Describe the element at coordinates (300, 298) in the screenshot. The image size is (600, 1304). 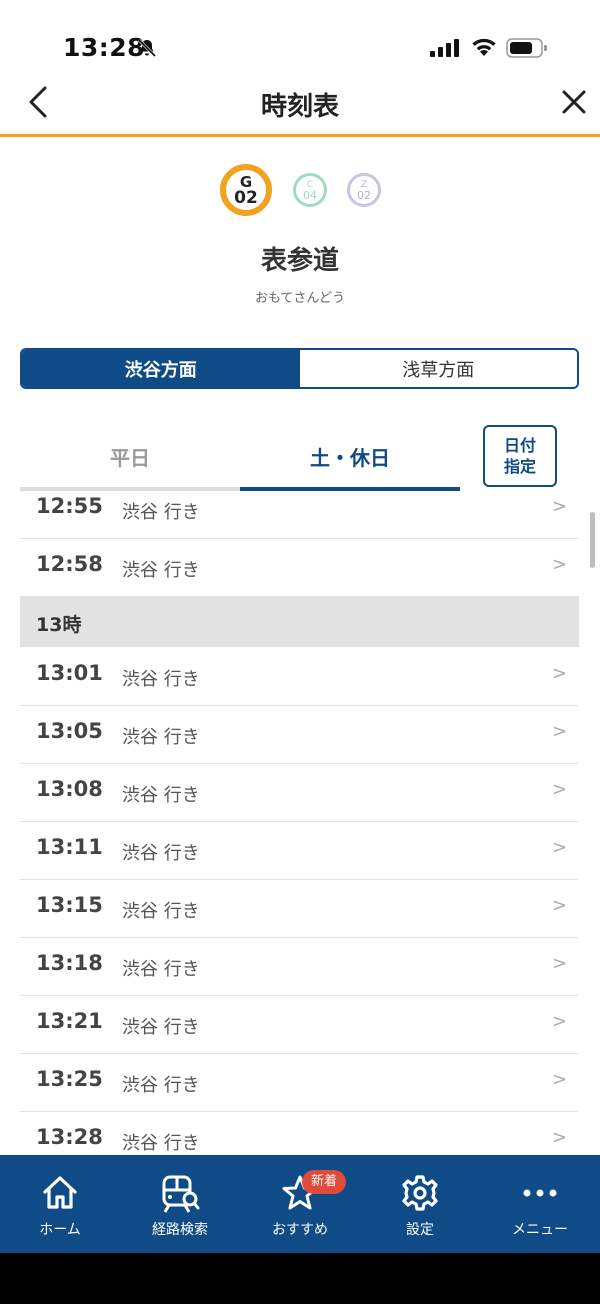
I see `station-reading: おもてさんどう` at that location.